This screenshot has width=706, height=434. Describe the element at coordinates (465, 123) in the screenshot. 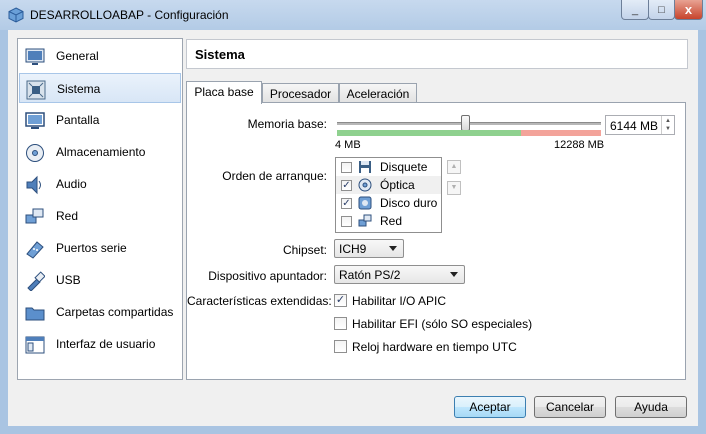

I see `memory-slider-thumb` at that location.